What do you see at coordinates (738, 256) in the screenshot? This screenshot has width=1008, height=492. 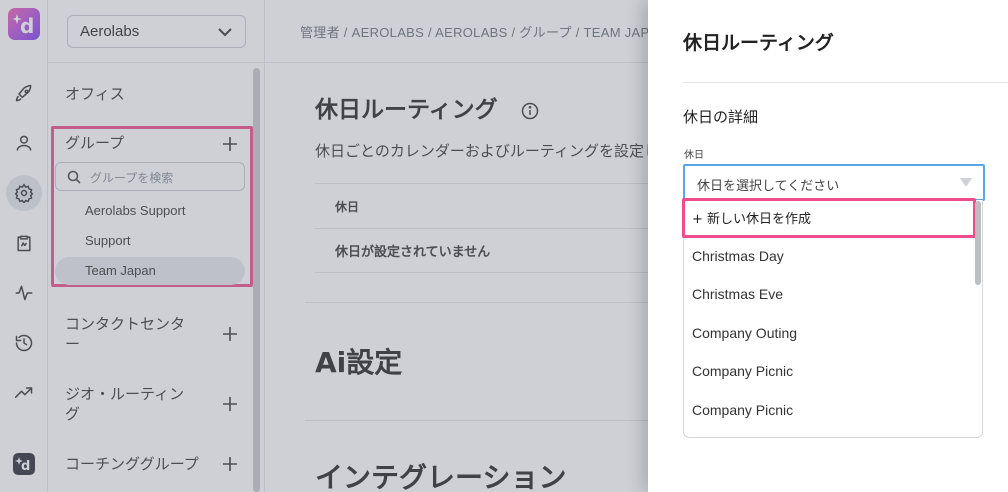 I see `holiday-option: Christmas Day` at bounding box center [738, 256].